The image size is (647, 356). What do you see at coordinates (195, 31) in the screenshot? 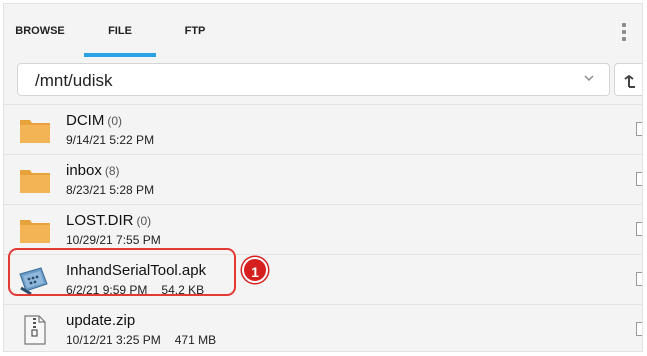
I see `tab-ftp: FTP` at bounding box center [195, 31].